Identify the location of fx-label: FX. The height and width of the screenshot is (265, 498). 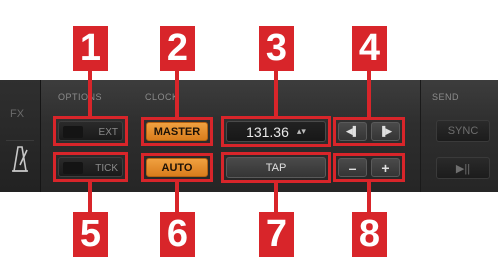
(17, 114).